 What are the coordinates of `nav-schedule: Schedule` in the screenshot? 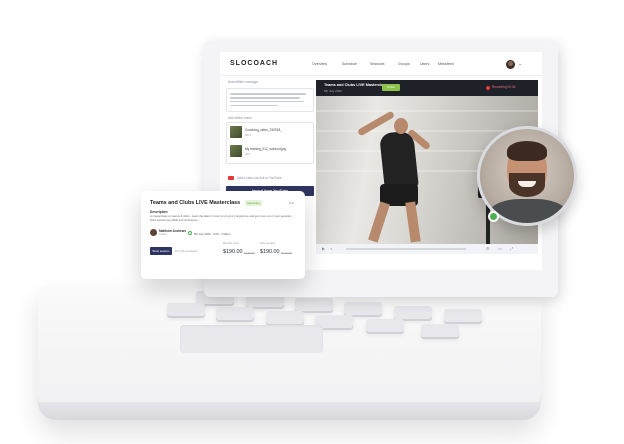 It's located at (349, 64).